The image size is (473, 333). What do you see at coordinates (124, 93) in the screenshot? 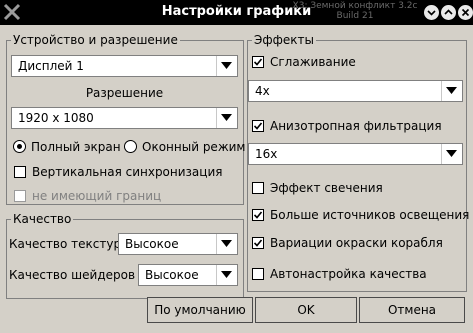
I see `resolution-label: Разрешение` at bounding box center [124, 93].